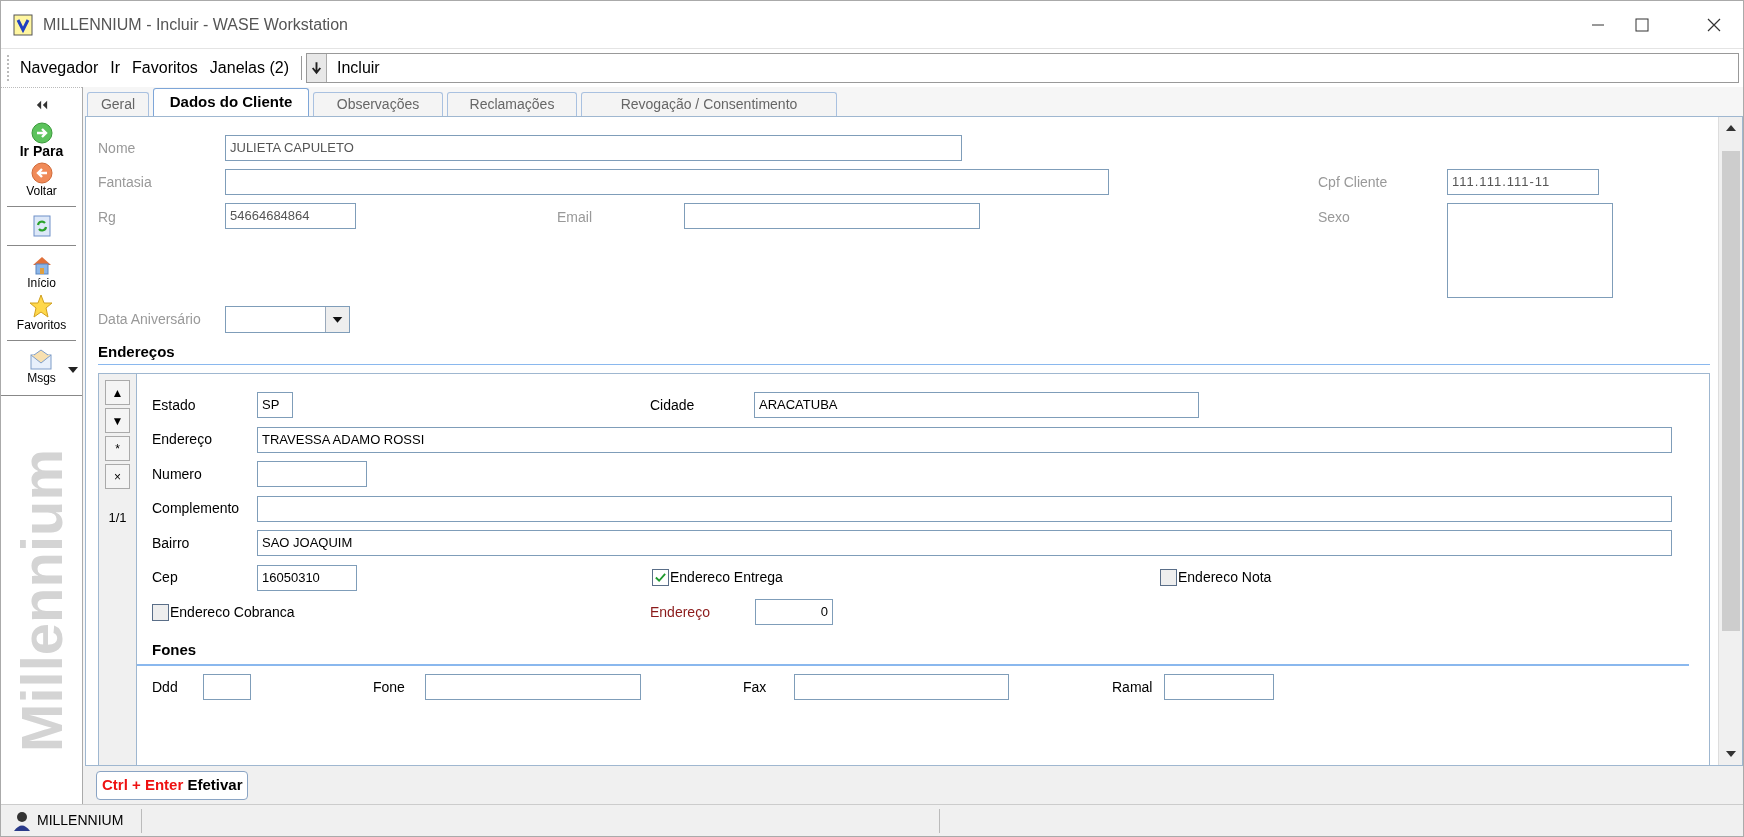  What do you see at coordinates (275, 405) in the screenshot?
I see `text-field: SP` at bounding box center [275, 405].